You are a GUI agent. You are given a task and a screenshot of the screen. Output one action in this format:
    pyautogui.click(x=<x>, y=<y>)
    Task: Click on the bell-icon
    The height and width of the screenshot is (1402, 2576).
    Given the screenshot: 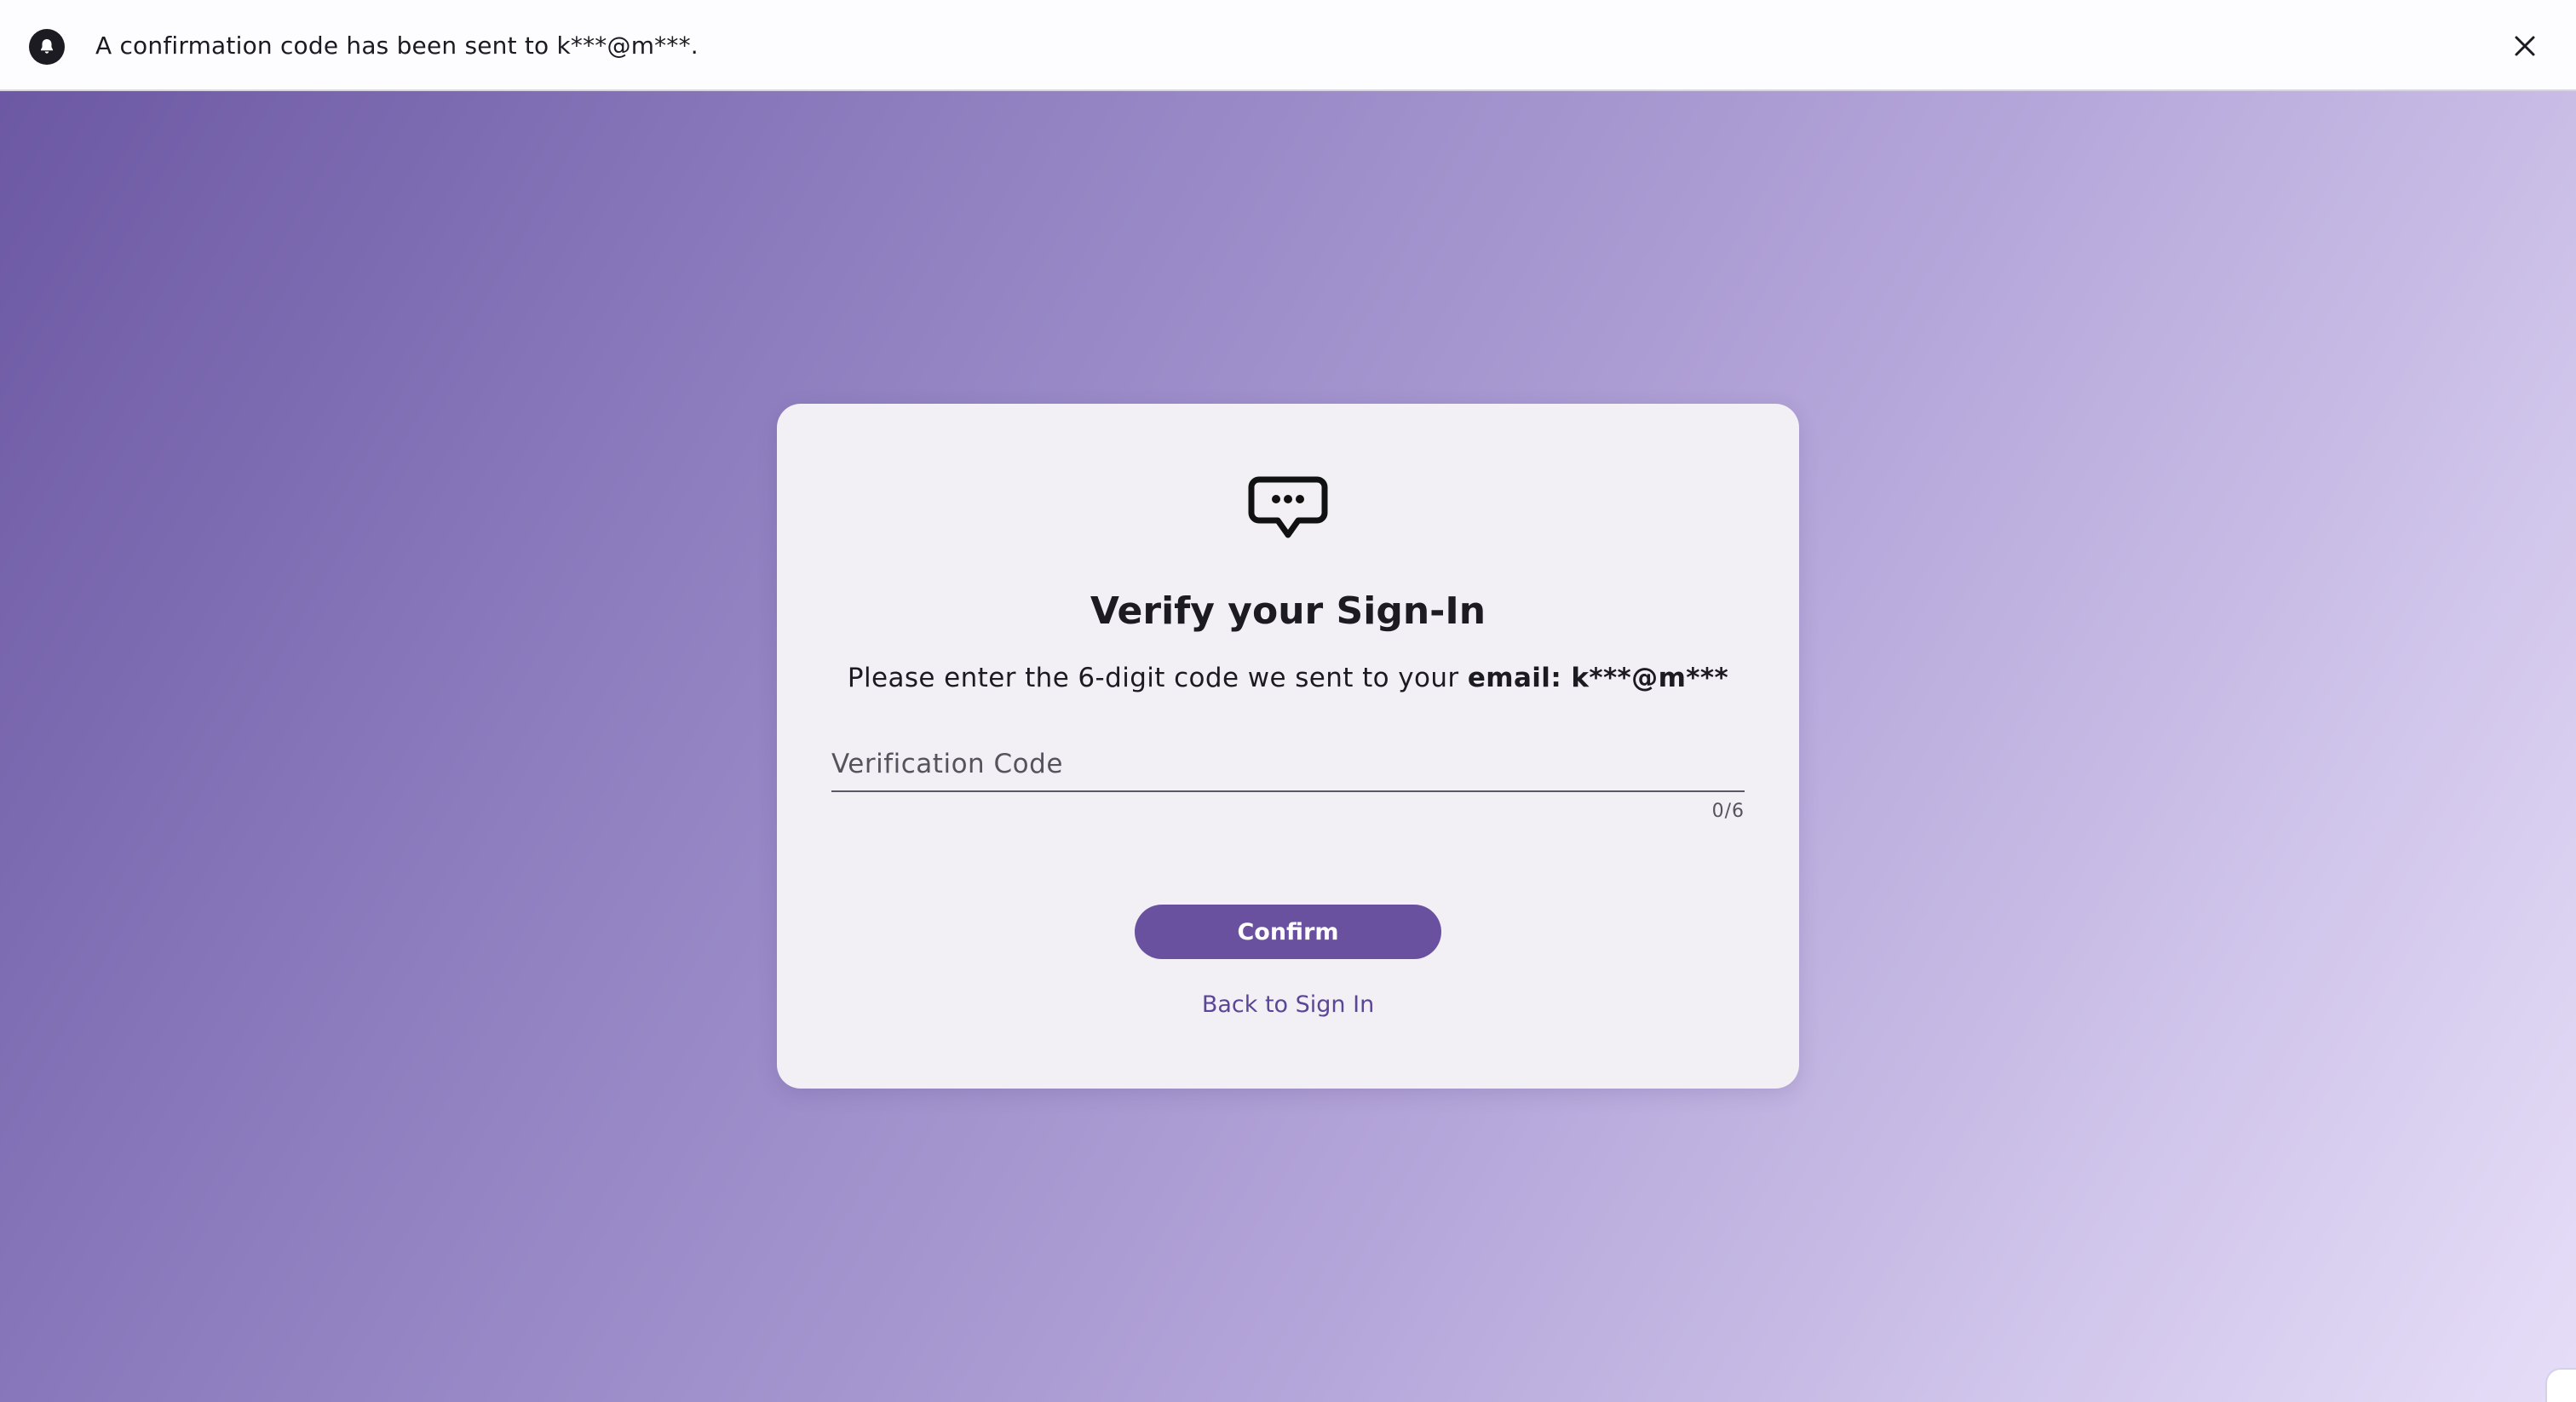 What is the action you would take?
    pyautogui.click(x=47, y=47)
    